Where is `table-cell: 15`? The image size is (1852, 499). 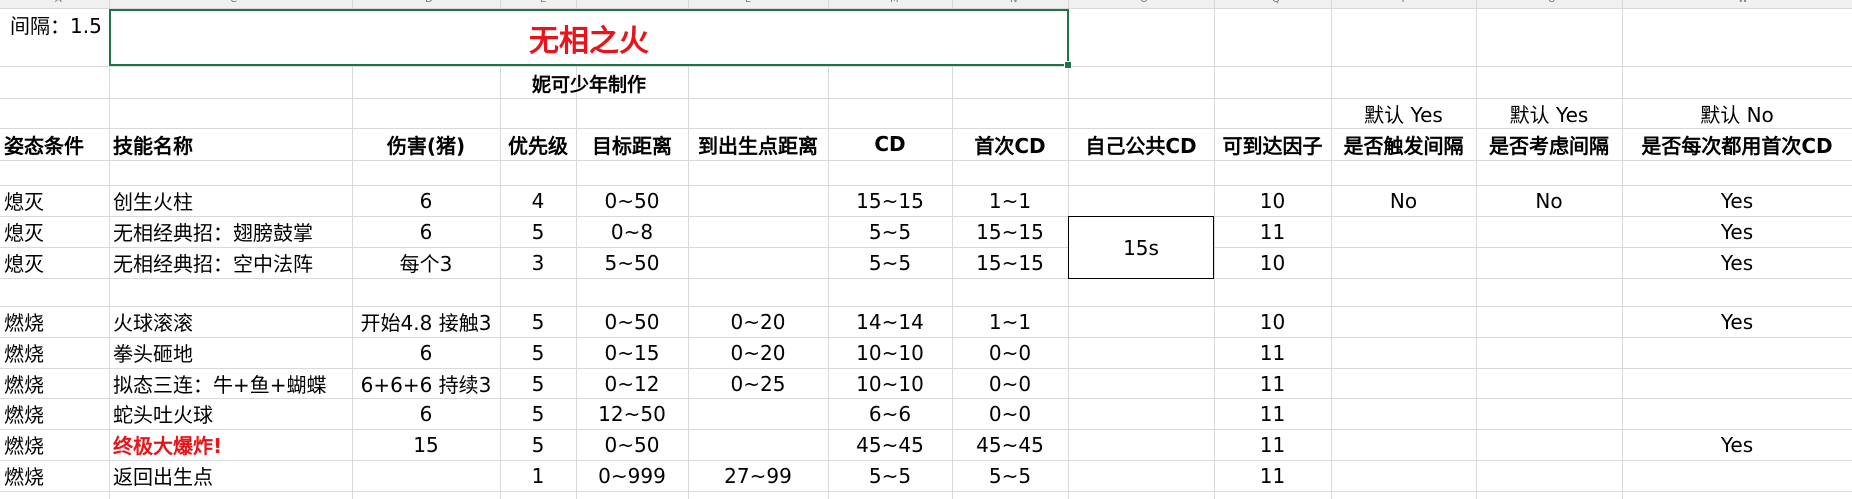 table-cell: 15 is located at coordinates (426, 444).